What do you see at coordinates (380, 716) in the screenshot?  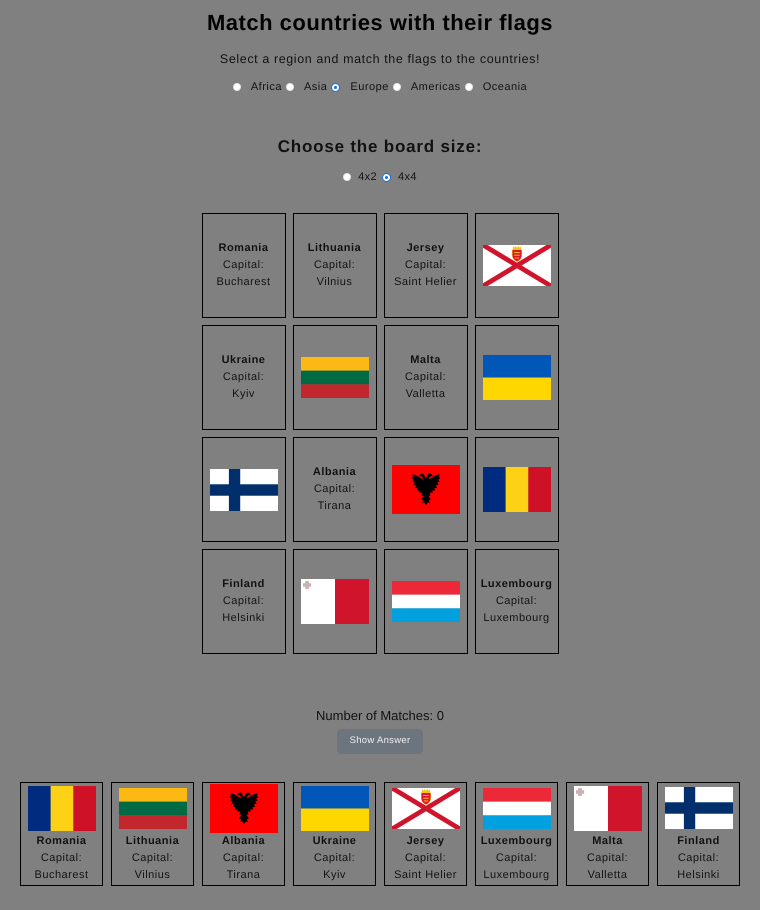 I see `match-count: Number of Matches: 0` at bounding box center [380, 716].